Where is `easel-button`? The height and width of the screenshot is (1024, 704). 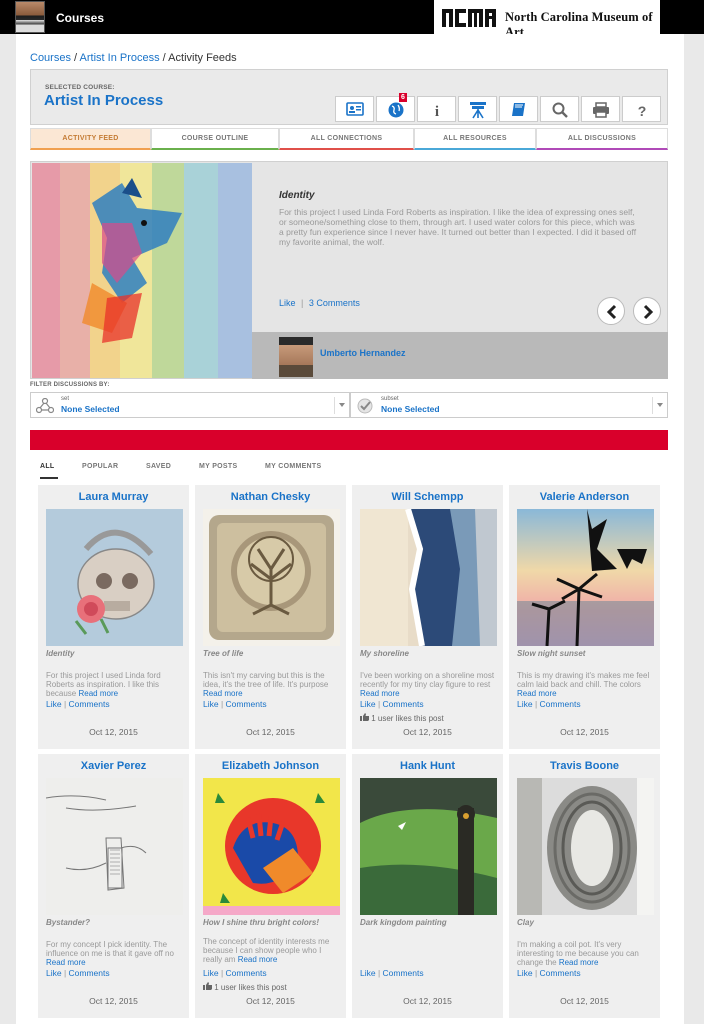
easel-button is located at coordinates (477, 109).